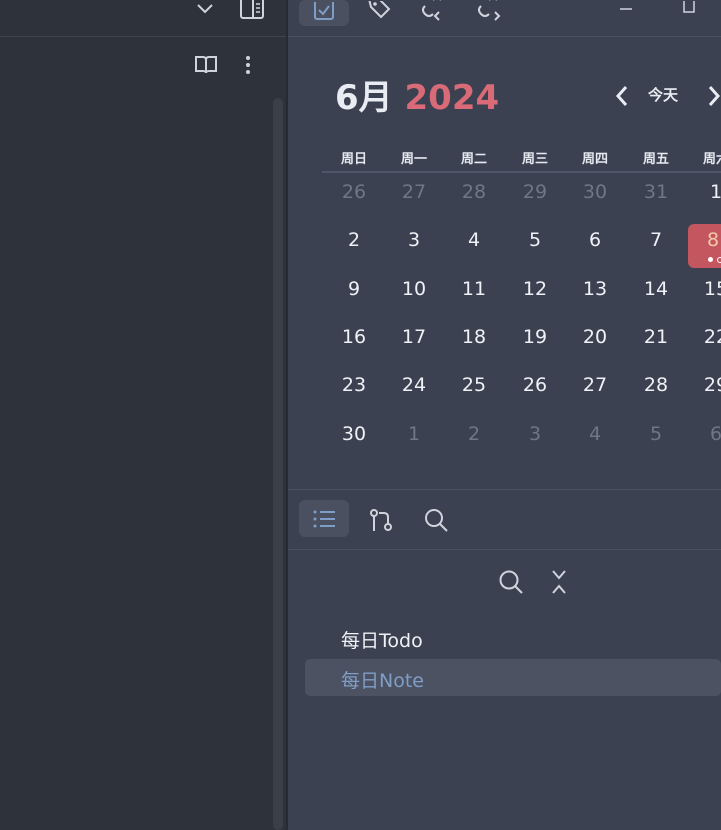 The height and width of the screenshot is (830, 721). What do you see at coordinates (436, 520) in the screenshot?
I see `search-tab-icon` at bounding box center [436, 520].